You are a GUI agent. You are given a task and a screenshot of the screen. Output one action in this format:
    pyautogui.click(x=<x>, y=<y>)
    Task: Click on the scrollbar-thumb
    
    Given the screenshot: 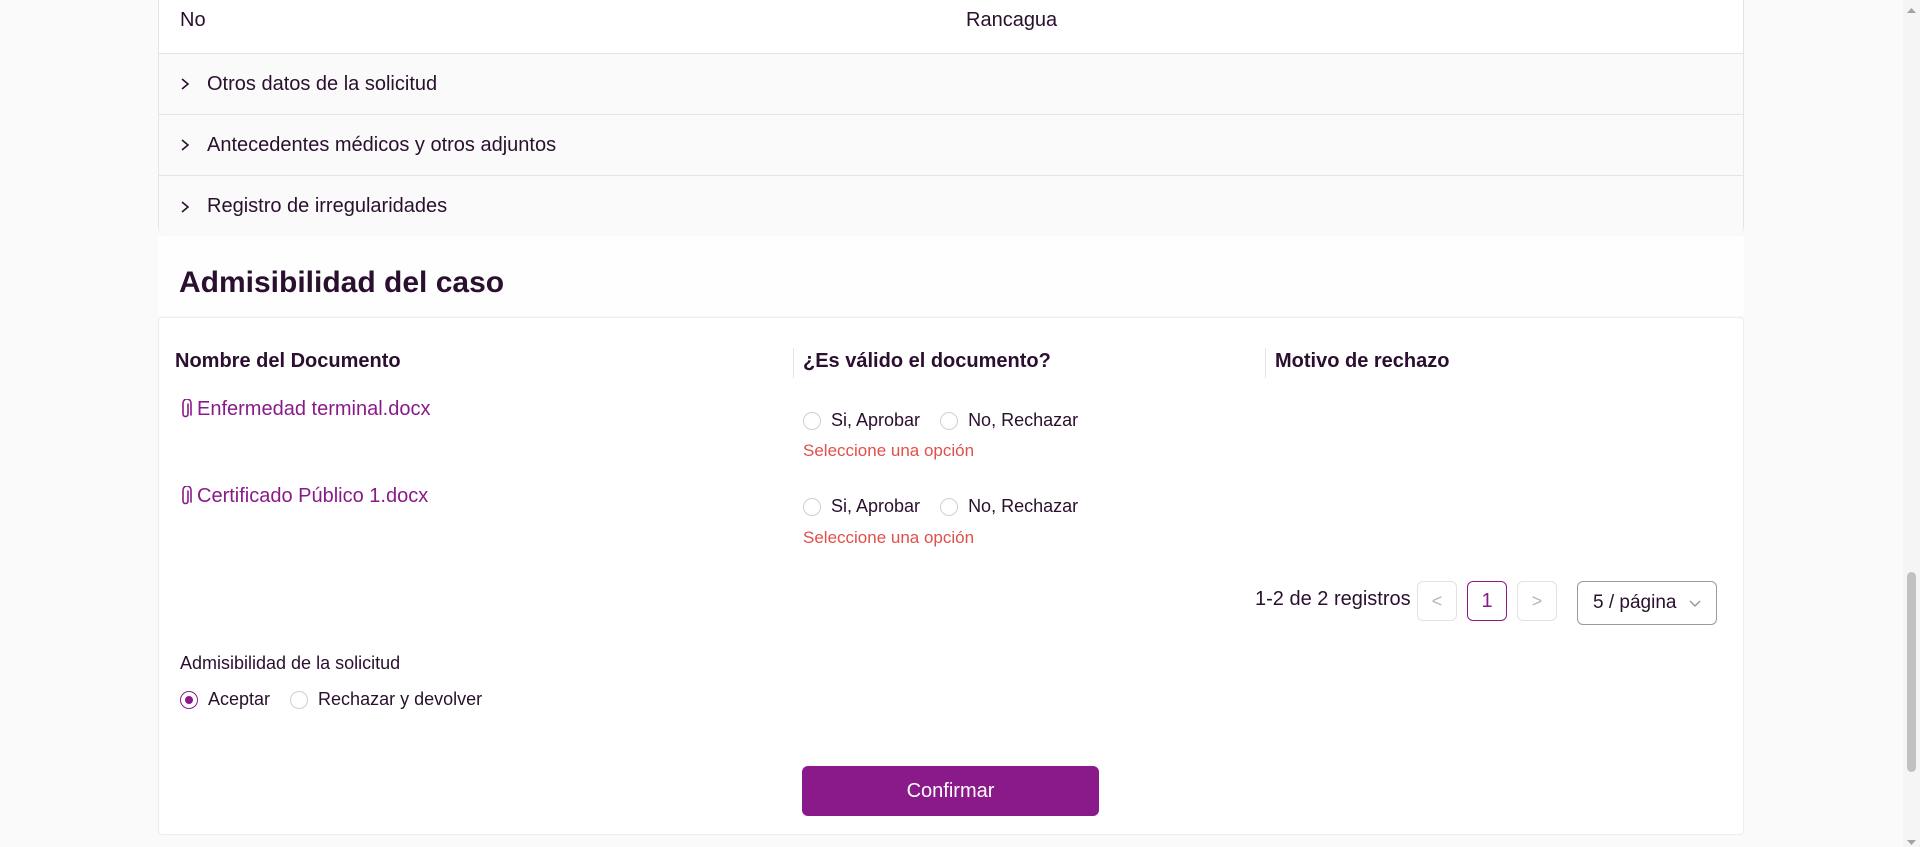 What is the action you would take?
    pyautogui.click(x=1911, y=672)
    